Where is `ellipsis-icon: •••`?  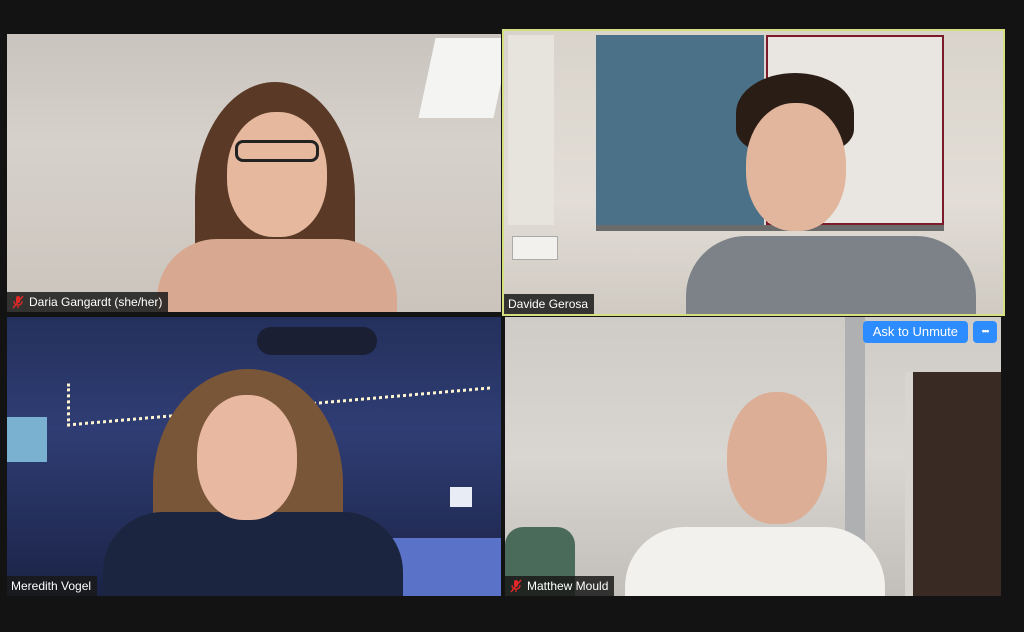 ellipsis-icon: ••• is located at coordinates (985, 331).